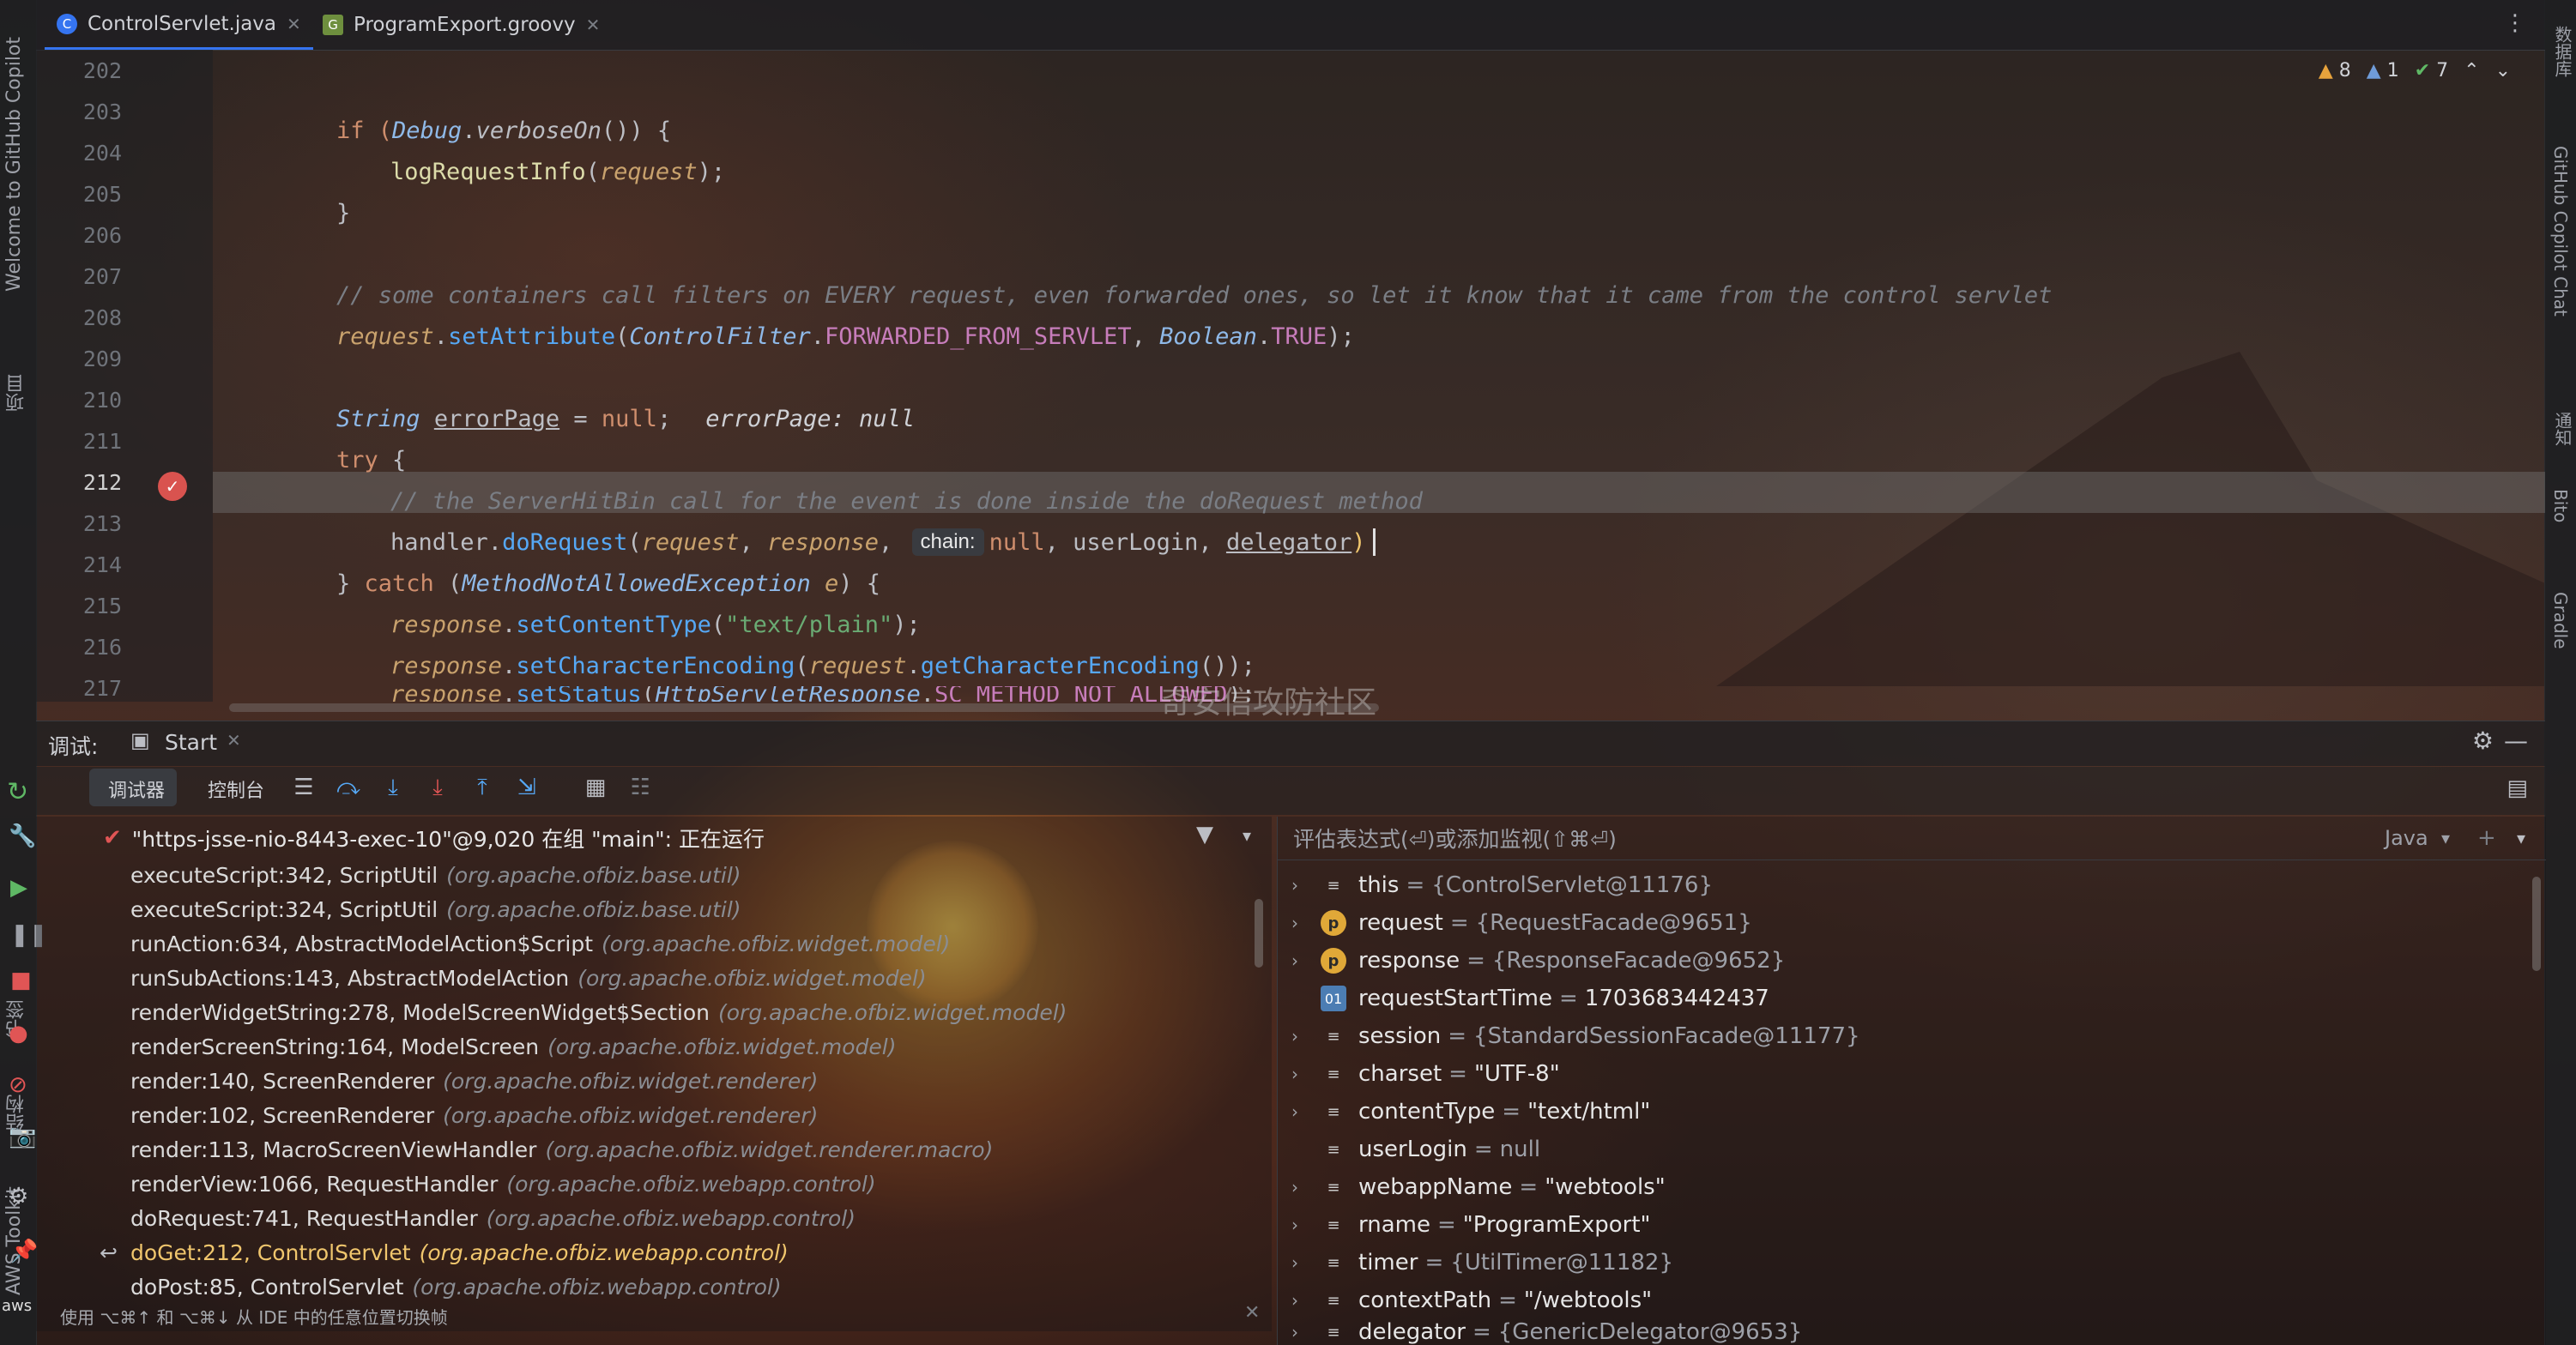  What do you see at coordinates (2503, 70) in the screenshot?
I see `chevron-down-icon: ⌄` at bounding box center [2503, 70].